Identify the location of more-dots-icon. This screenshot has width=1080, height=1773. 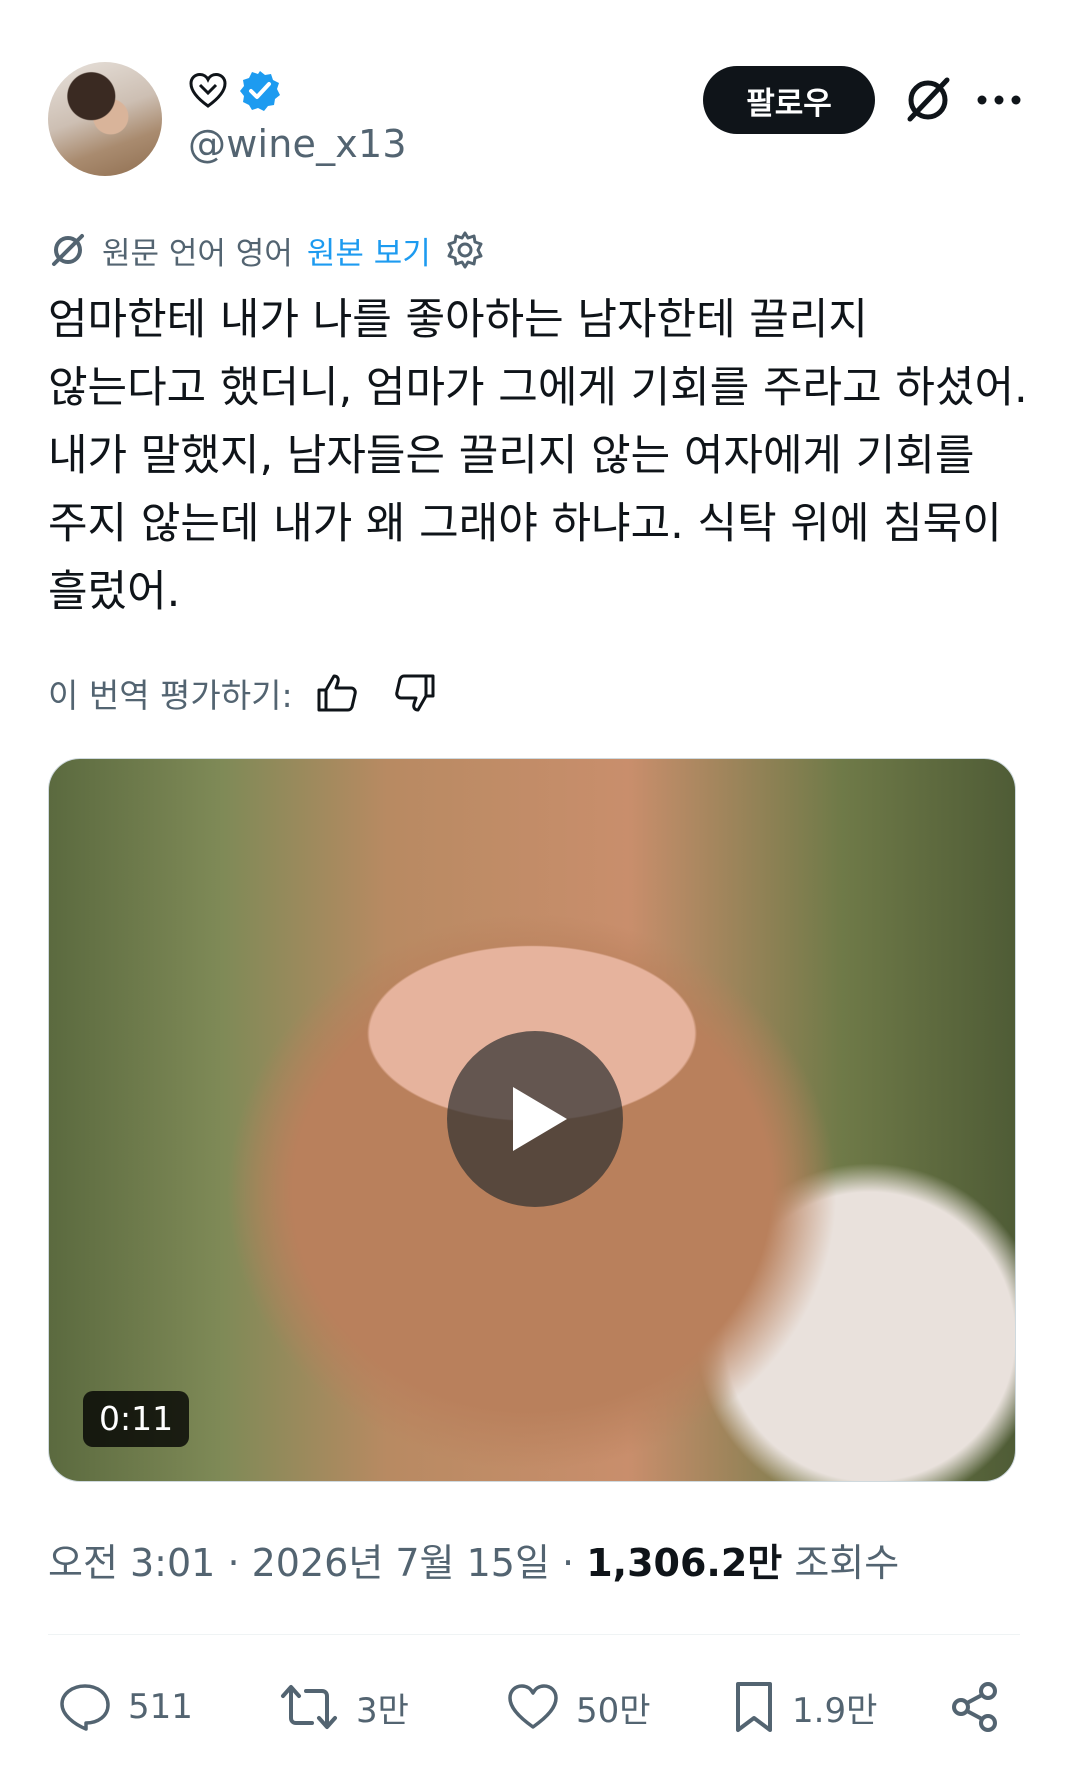
(999, 100).